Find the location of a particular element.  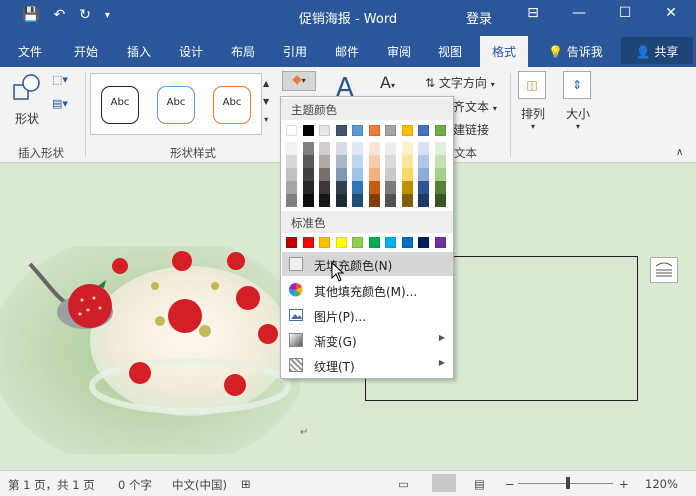

tab-format: 格式 is located at coordinates (504, 51).